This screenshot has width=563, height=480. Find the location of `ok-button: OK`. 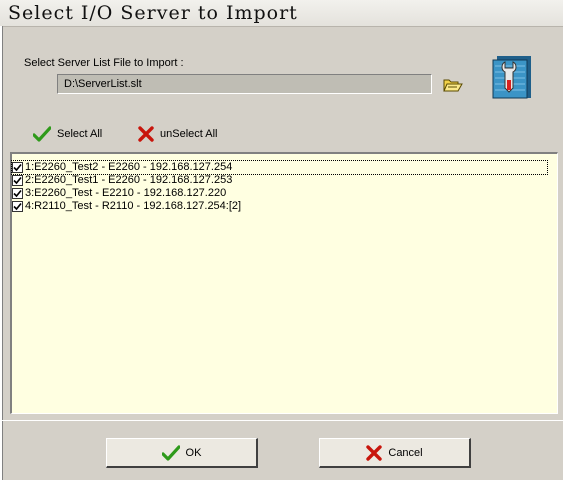

ok-button: OK is located at coordinates (182, 453).